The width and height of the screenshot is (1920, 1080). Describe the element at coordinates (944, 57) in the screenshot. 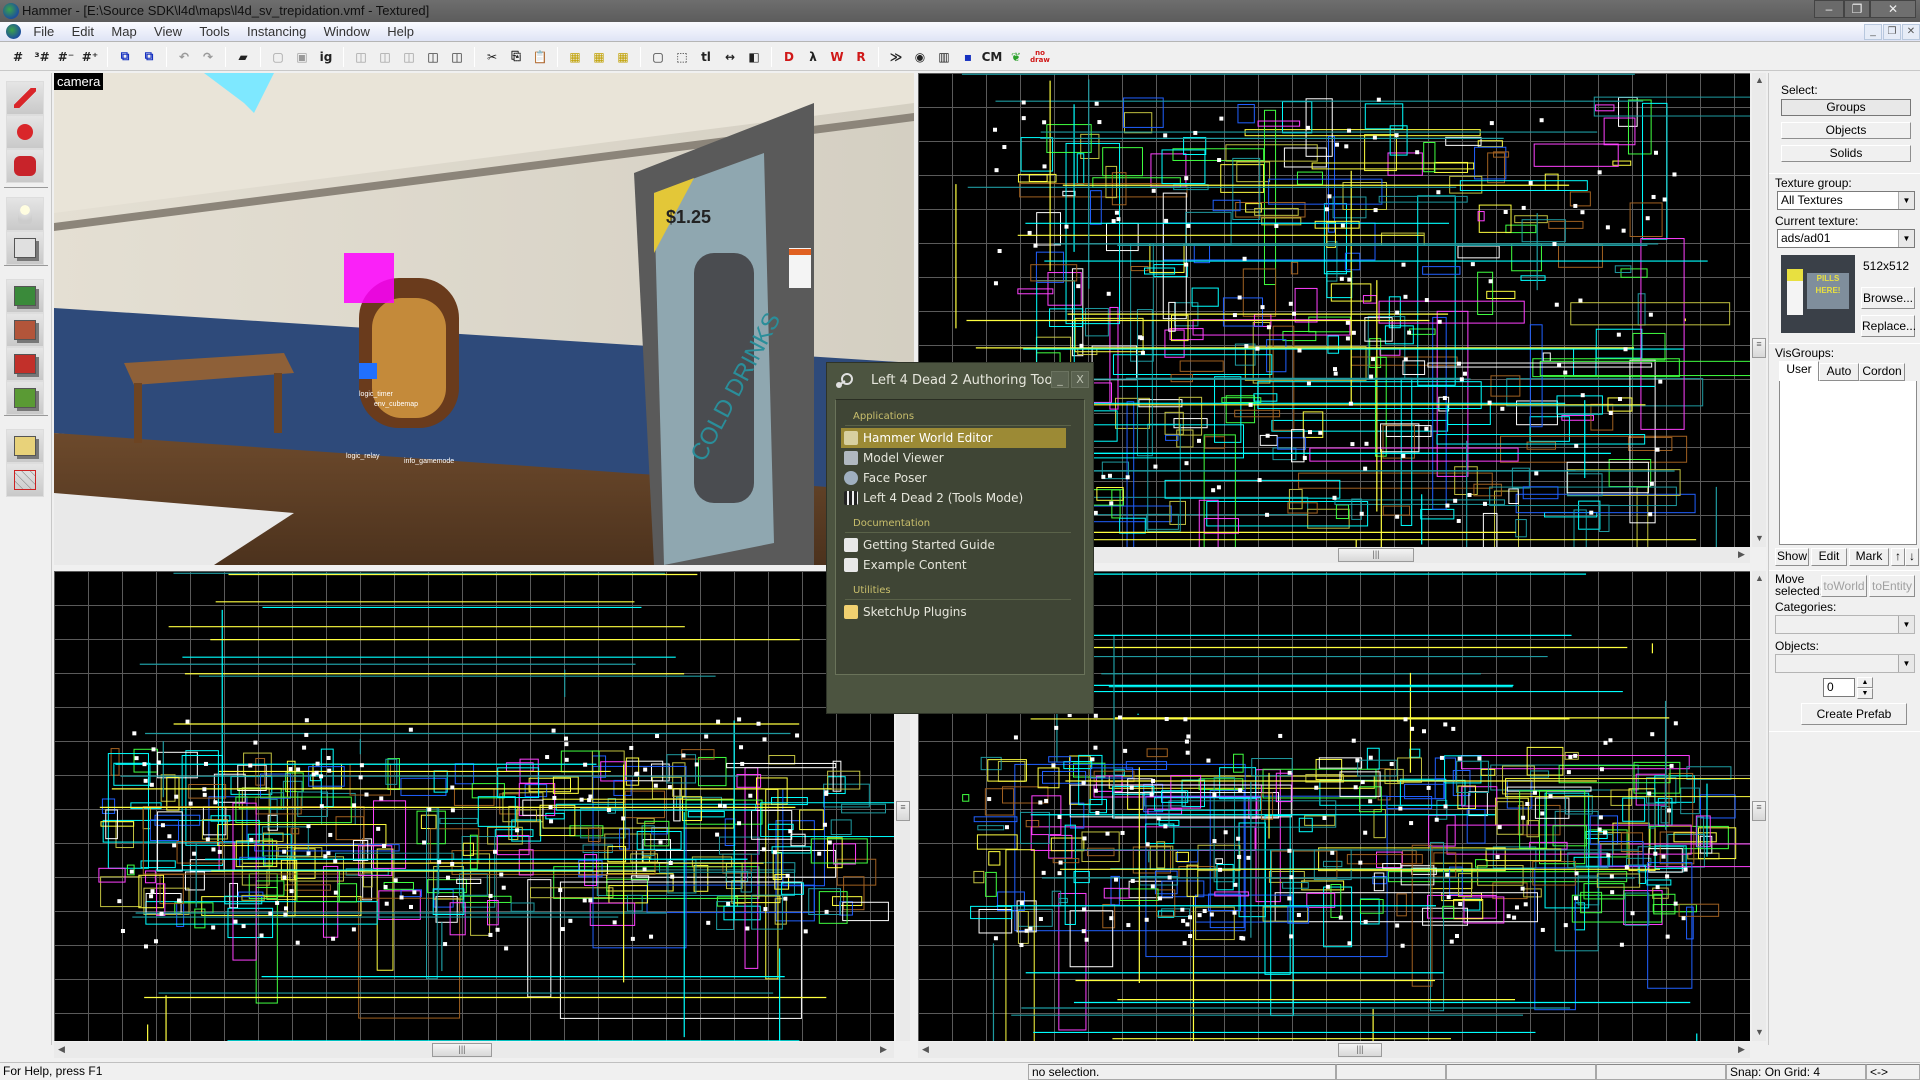

I see `cubemap-button: ▥` at that location.